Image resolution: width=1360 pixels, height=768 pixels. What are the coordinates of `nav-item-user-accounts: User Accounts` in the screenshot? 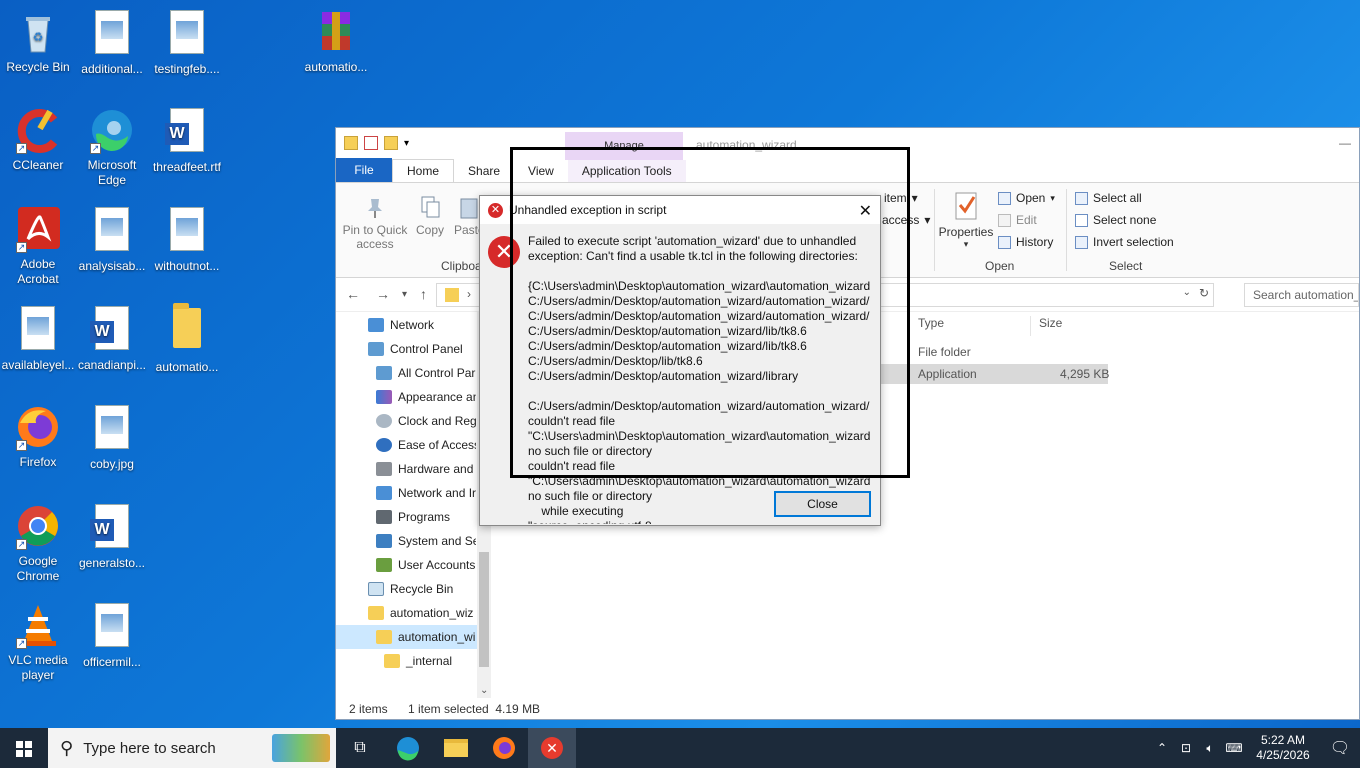 It's located at (426, 565).